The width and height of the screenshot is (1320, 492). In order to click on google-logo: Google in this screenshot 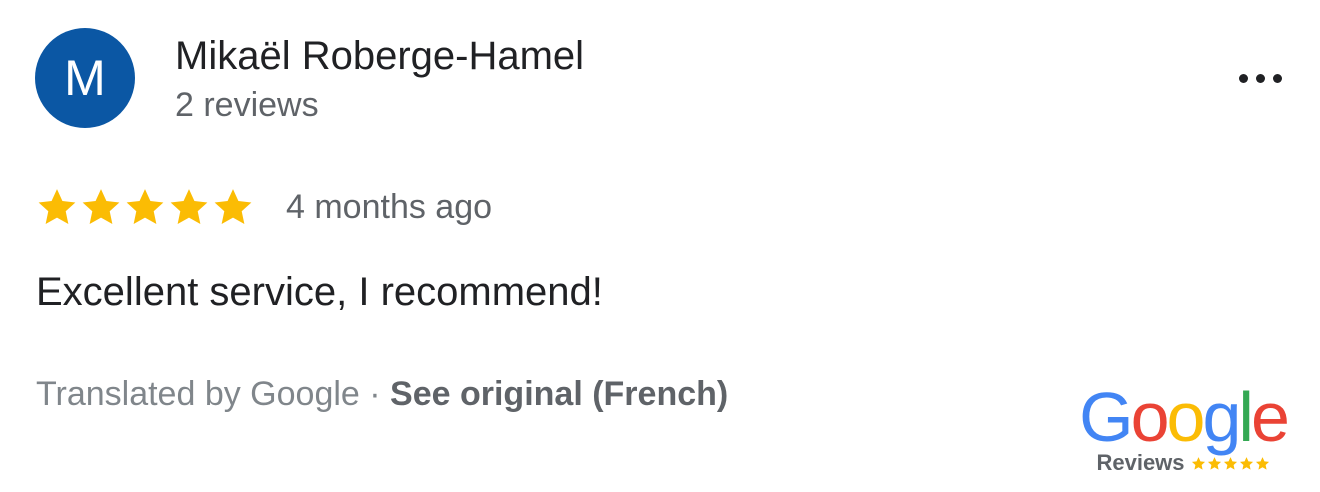, I will do `click(1183, 417)`.